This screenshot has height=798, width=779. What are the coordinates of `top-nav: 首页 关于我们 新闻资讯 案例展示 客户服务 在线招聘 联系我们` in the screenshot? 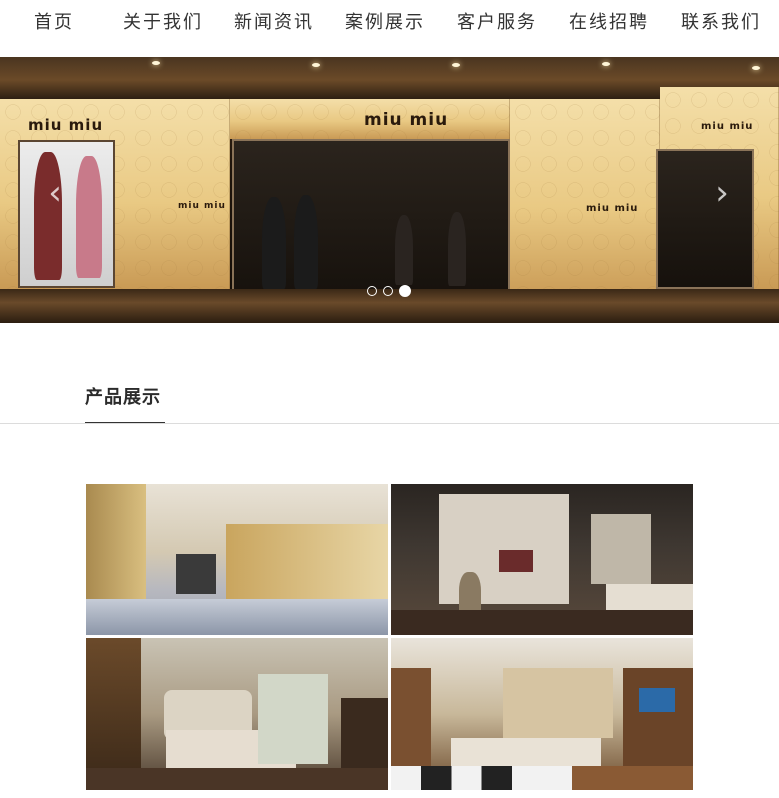 It's located at (389, 28).